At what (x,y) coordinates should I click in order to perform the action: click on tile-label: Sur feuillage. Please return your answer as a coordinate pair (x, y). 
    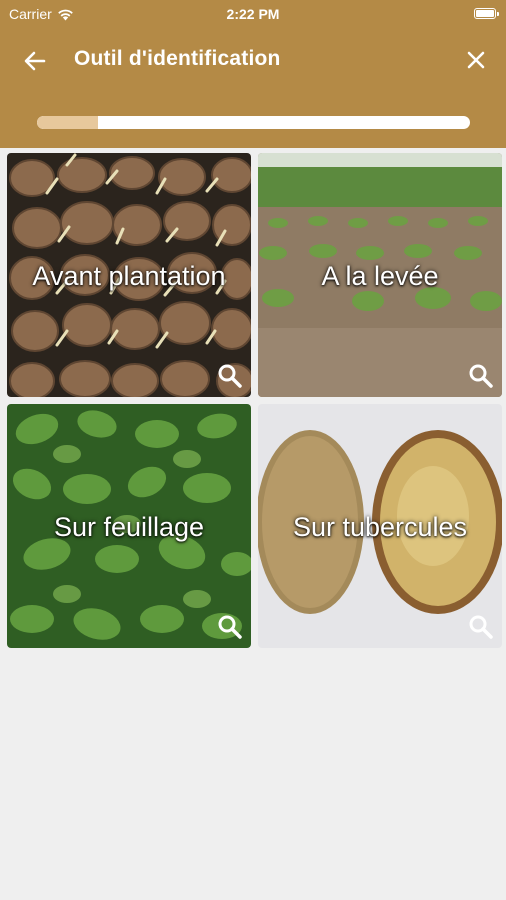
    Looking at the image, I should click on (129, 527).